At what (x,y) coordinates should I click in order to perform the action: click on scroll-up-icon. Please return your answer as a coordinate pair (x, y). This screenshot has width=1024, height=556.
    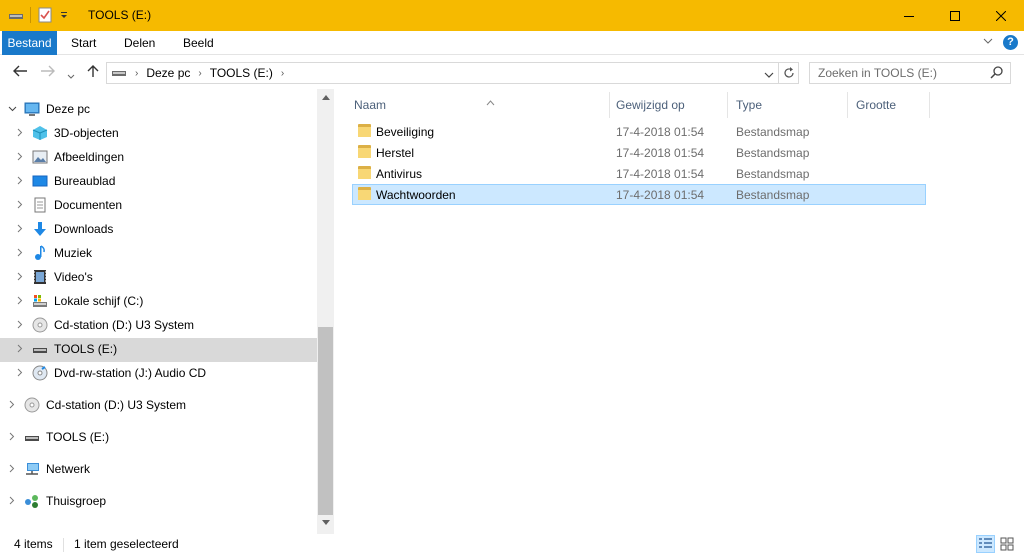
    Looking at the image, I should click on (325, 97).